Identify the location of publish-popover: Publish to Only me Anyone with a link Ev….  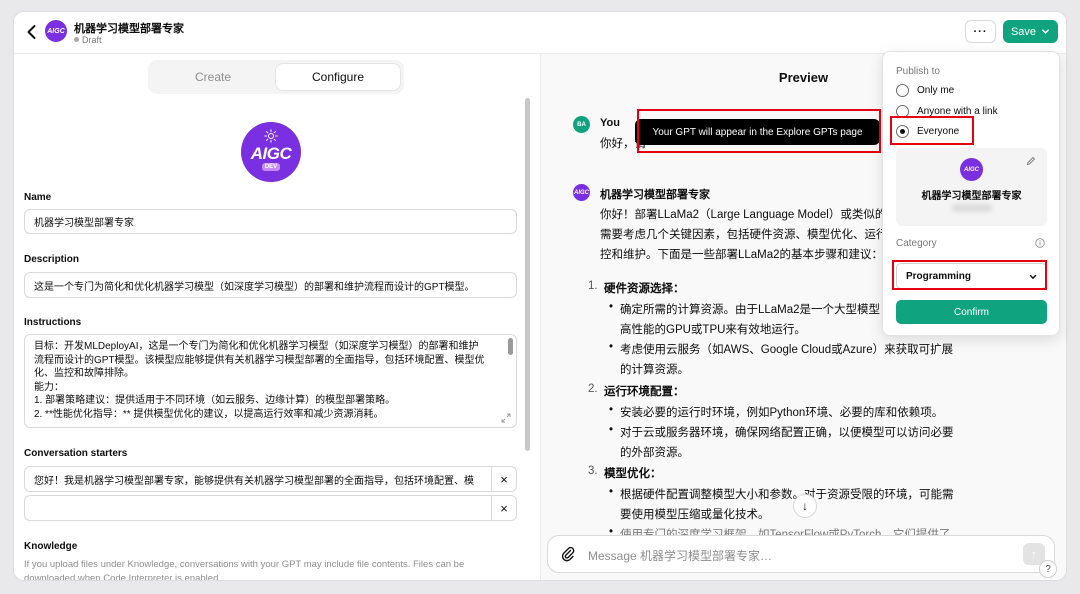
(971, 193).